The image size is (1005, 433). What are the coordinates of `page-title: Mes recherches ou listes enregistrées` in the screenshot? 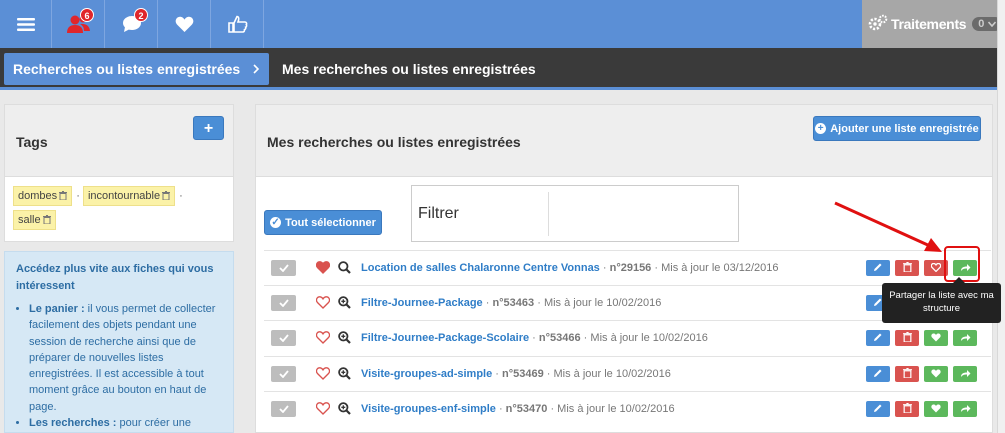 It's located at (394, 142).